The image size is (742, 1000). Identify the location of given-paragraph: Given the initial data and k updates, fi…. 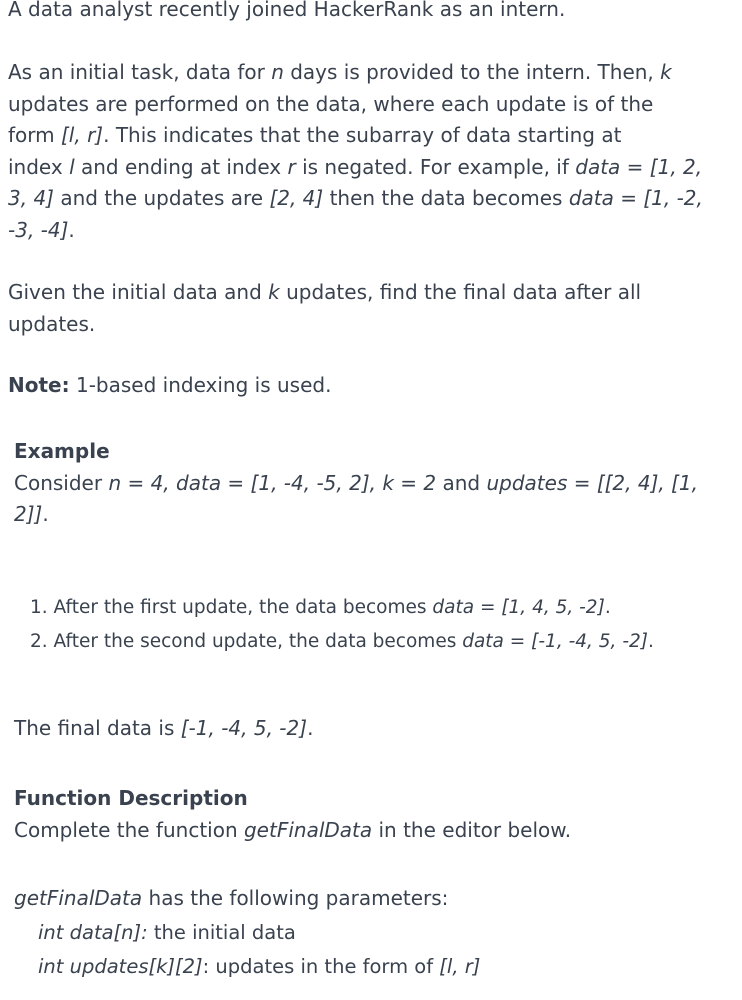
(325, 308).